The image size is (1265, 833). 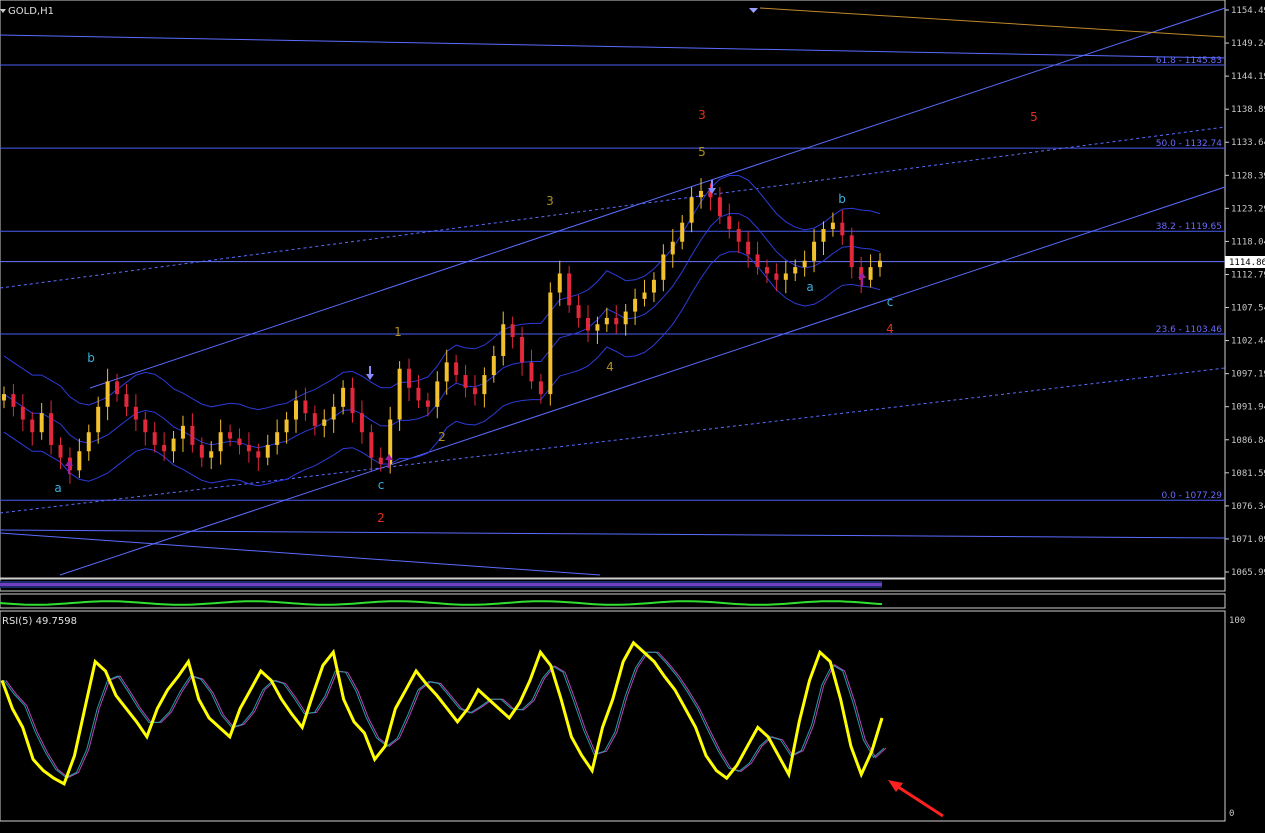 I want to click on price-tick-label: 1102.44, so click(x=1248, y=342).